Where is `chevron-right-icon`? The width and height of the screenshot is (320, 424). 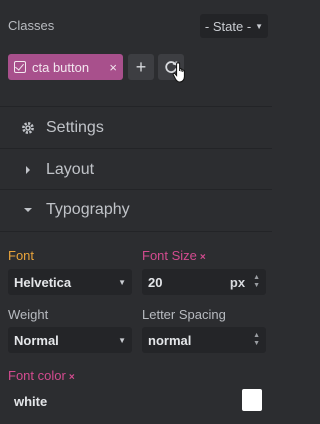 chevron-right-icon is located at coordinates (28, 170).